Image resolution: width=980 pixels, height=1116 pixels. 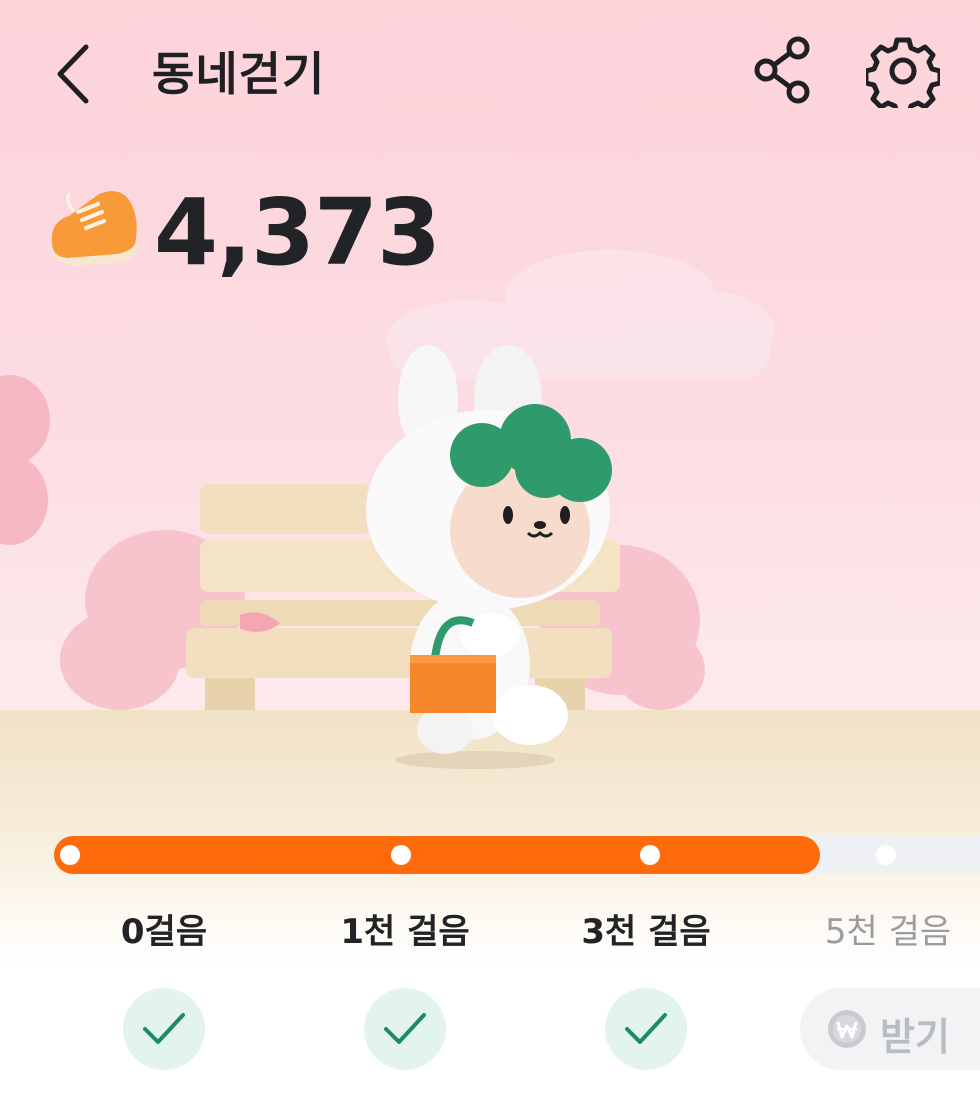 I want to click on milestone-label: 1천 걸음, so click(x=405, y=932).